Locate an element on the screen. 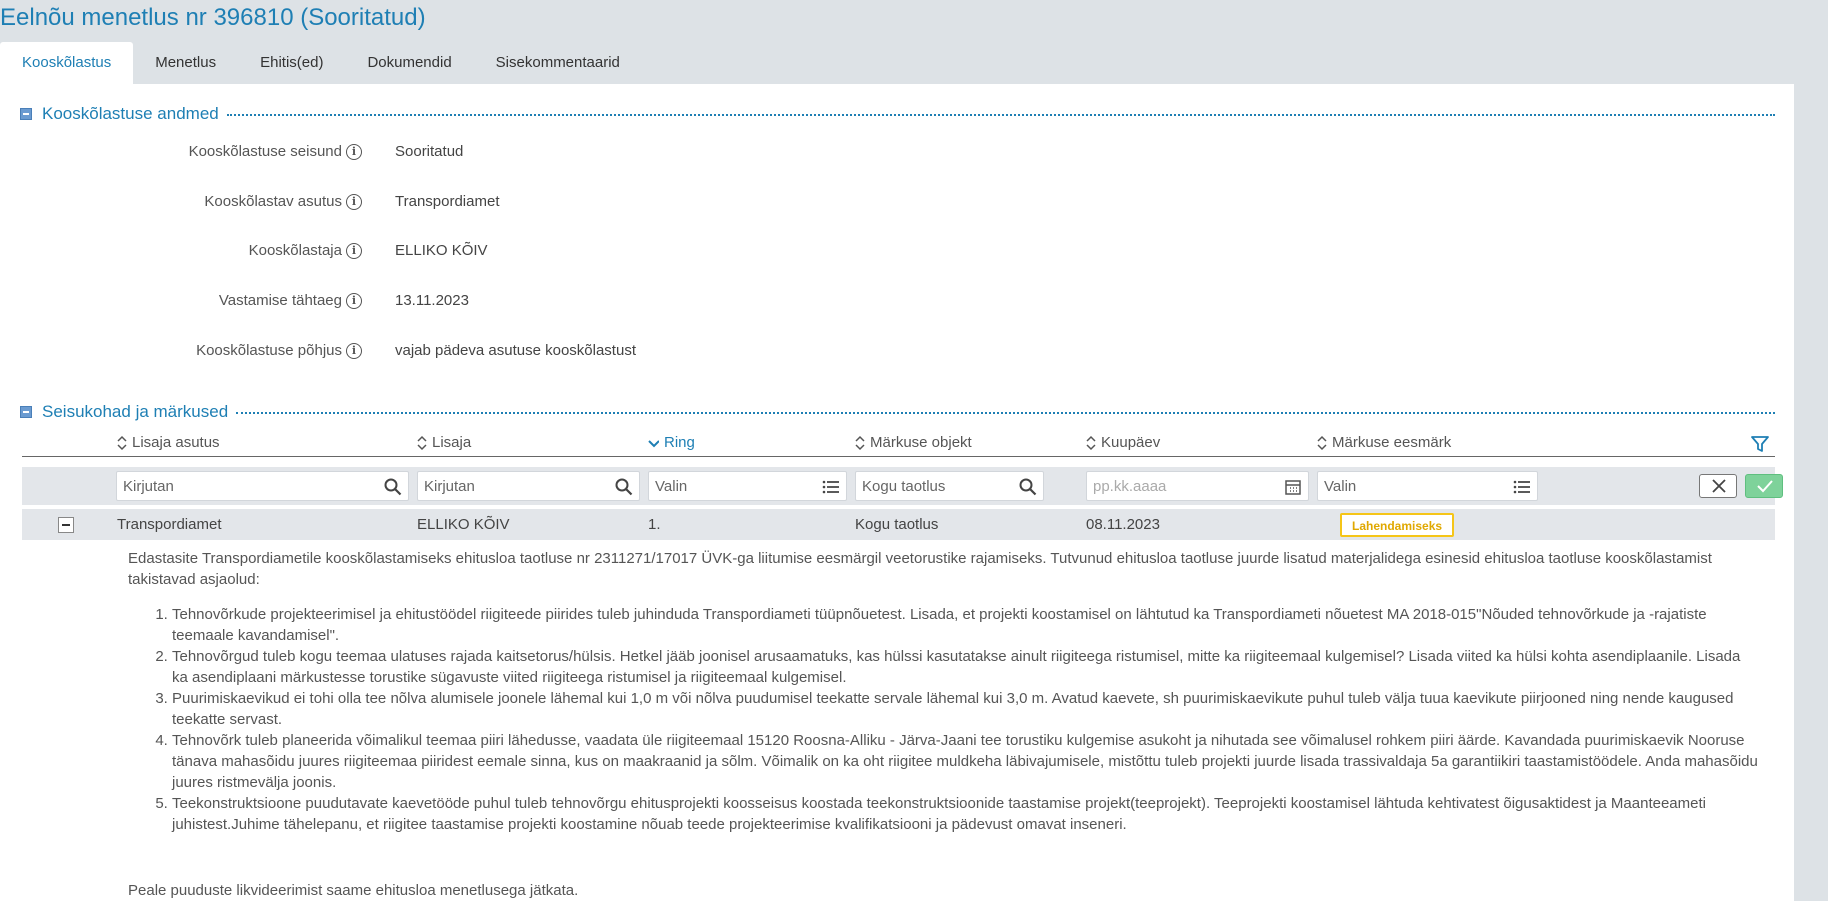  column-label: Kuupäev is located at coordinates (1131, 442).